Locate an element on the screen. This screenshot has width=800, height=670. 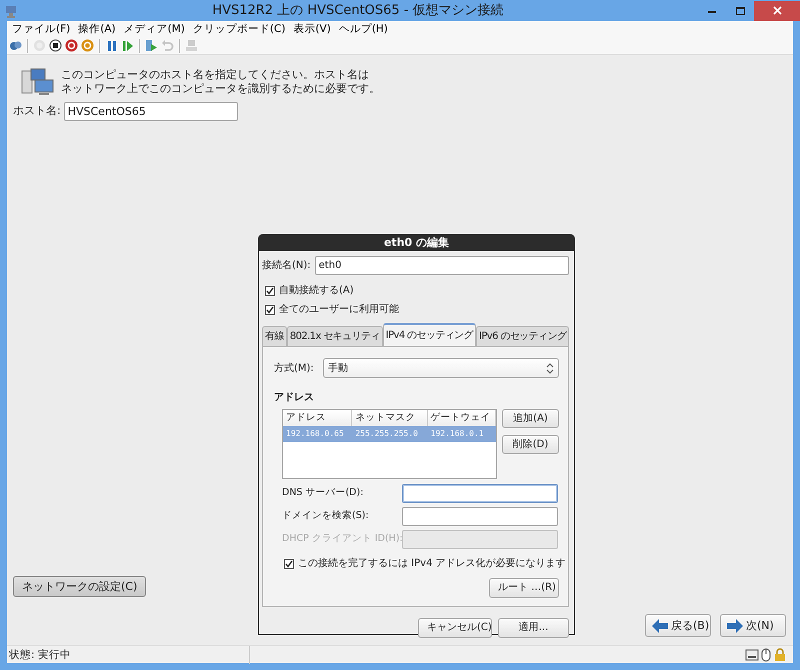
play-icon is located at coordinates (127, 45).